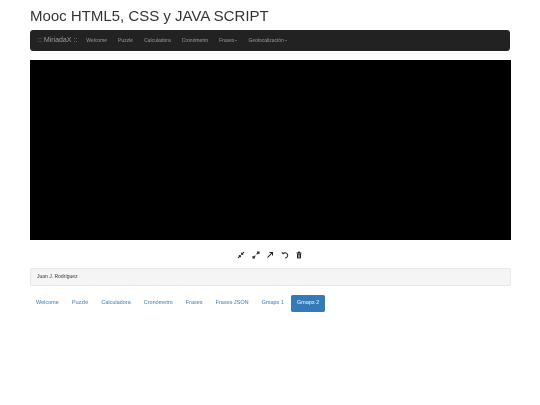 The image size is (540, 405). I want to click on arrow-icon, so click(270, 255).